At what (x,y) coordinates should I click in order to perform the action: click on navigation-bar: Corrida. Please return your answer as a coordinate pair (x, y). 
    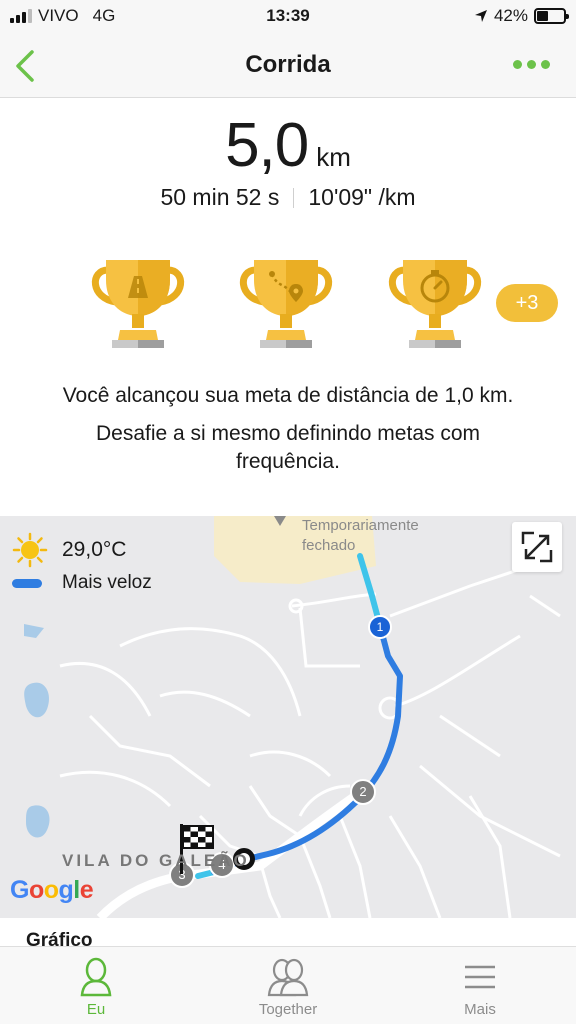
    Looking at the image, I should click on (288, 66).